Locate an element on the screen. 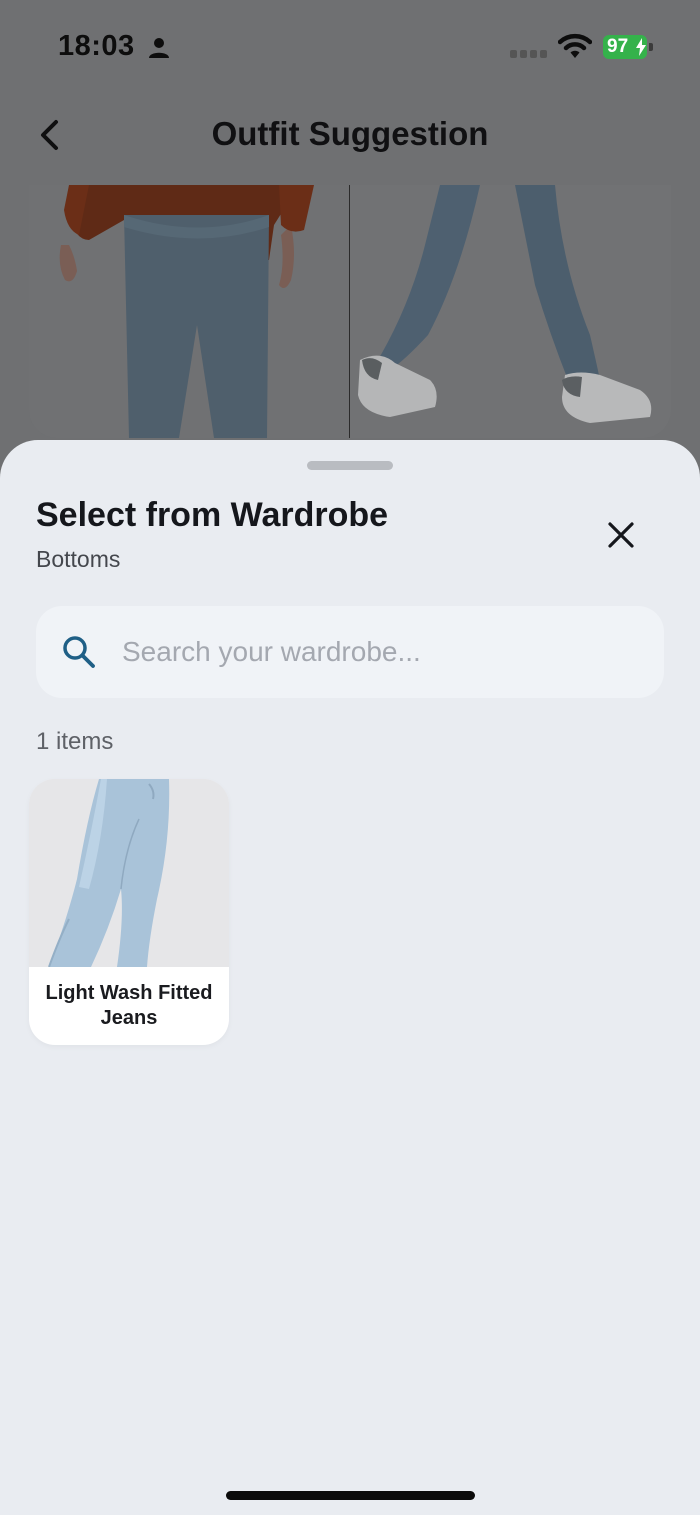 This screenshot has height=1515, width=700. item-count-label: 1 items is located at coordinates (75, 741).